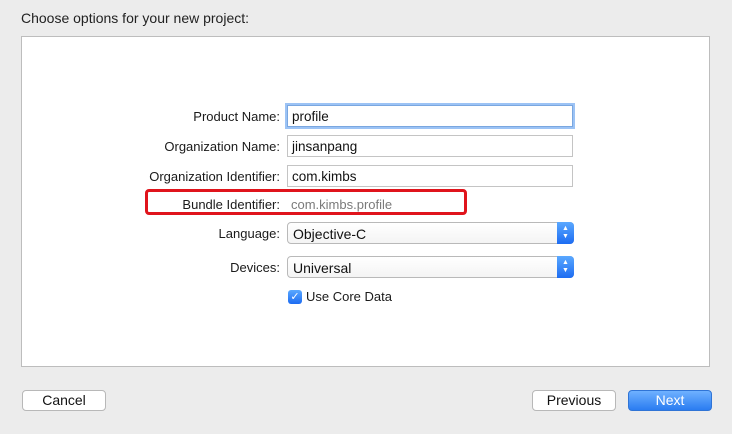  Describe the element at coordinates (670, 400) in the screenshot. I see `next-button: Next` at that location.